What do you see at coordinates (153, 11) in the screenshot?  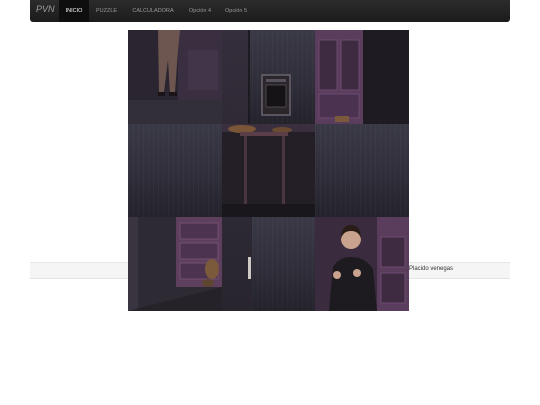 I see `nav-item-calculadora: CALCULADORA` at bounding box center [153, 11].